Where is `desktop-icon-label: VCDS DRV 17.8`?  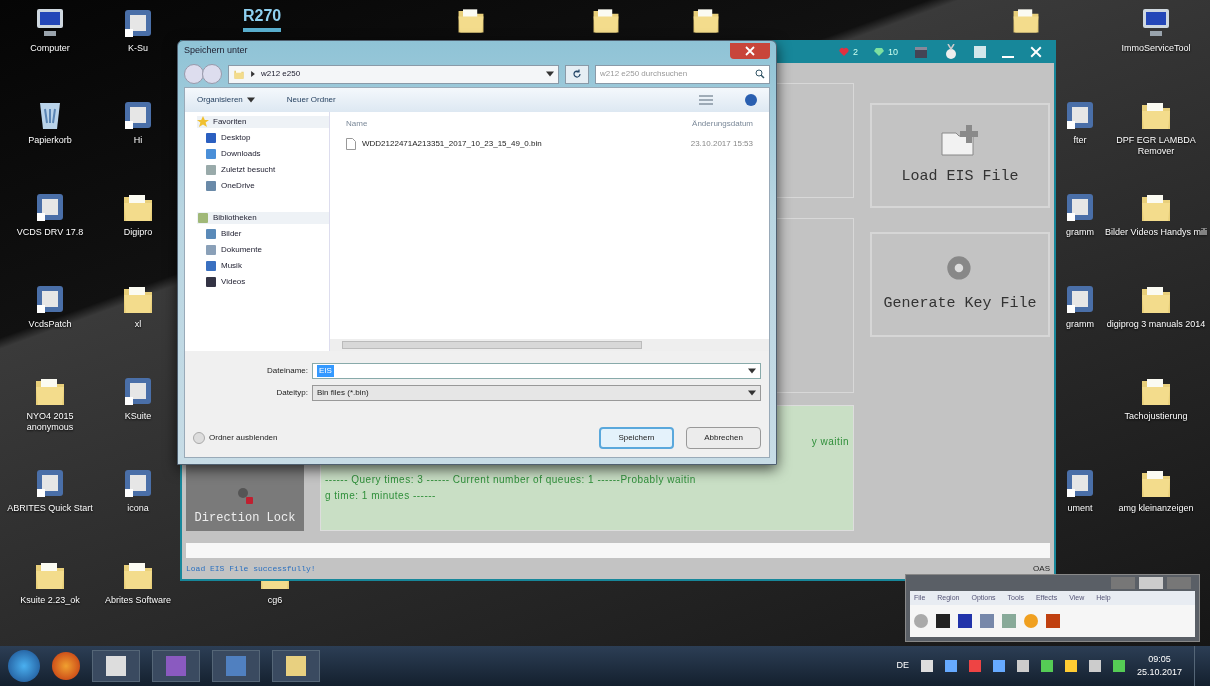 desktop-icon-label: VCDS DRV 17.8 is located at coordinates (50, 232).